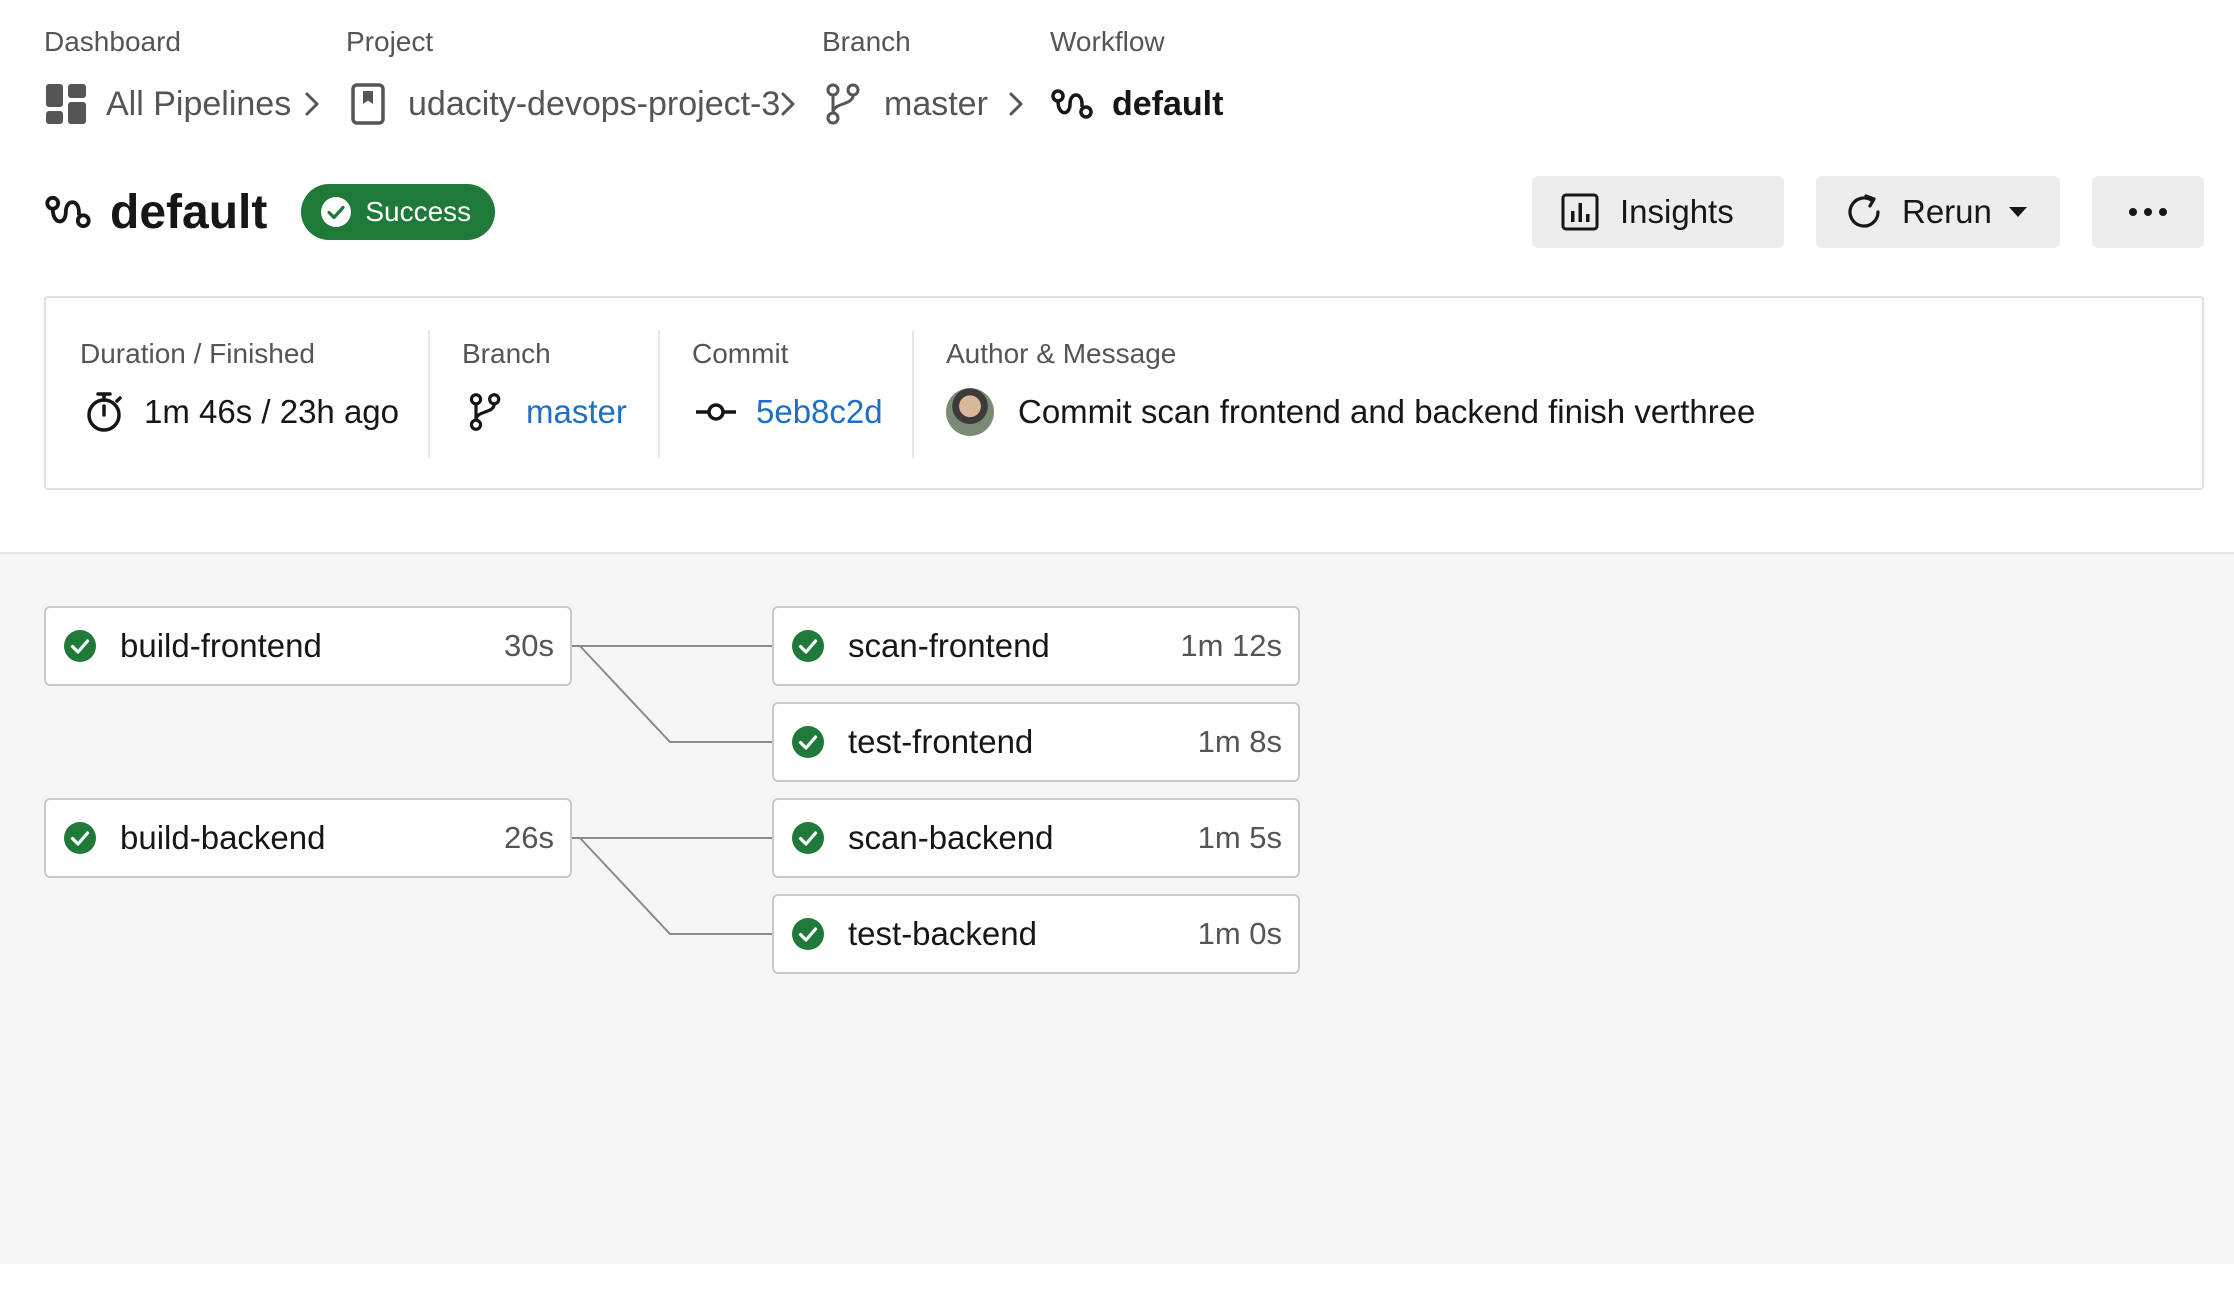 This screenshot has height=1304, width=2234. Describe the element at coordinates (1947, 211) in the screenshot. I see `rerun-button-label: Rerun` at that location.